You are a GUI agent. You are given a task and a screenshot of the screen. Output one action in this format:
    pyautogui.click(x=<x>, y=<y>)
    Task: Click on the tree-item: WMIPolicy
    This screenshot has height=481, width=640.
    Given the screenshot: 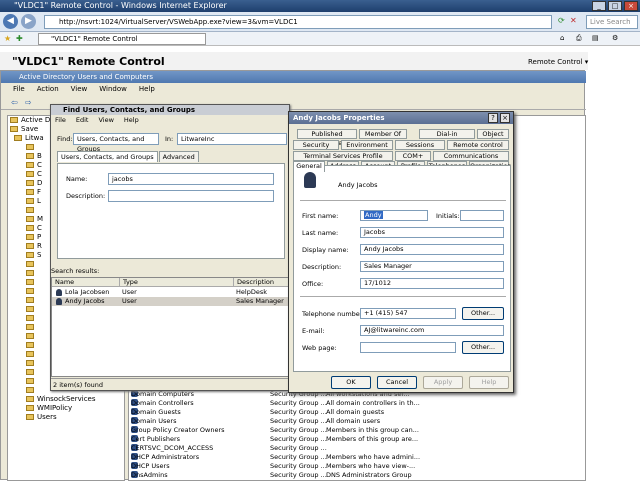 What is the action you would take?
    pyautogui.click(x=66, y=408)
    